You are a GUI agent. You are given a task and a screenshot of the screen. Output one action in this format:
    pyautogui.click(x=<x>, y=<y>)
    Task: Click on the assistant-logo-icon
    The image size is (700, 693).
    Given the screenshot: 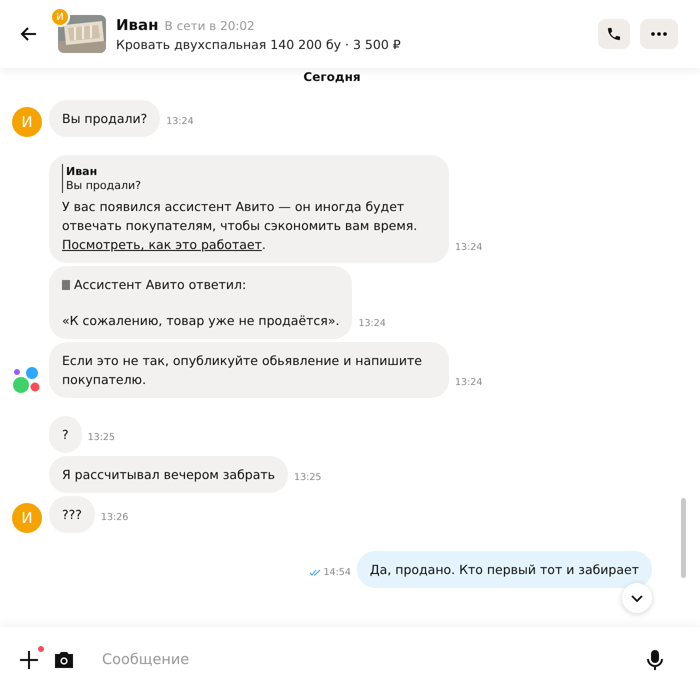 What is the action you would take?
    pyautogui.click(x=27, y=380)
    